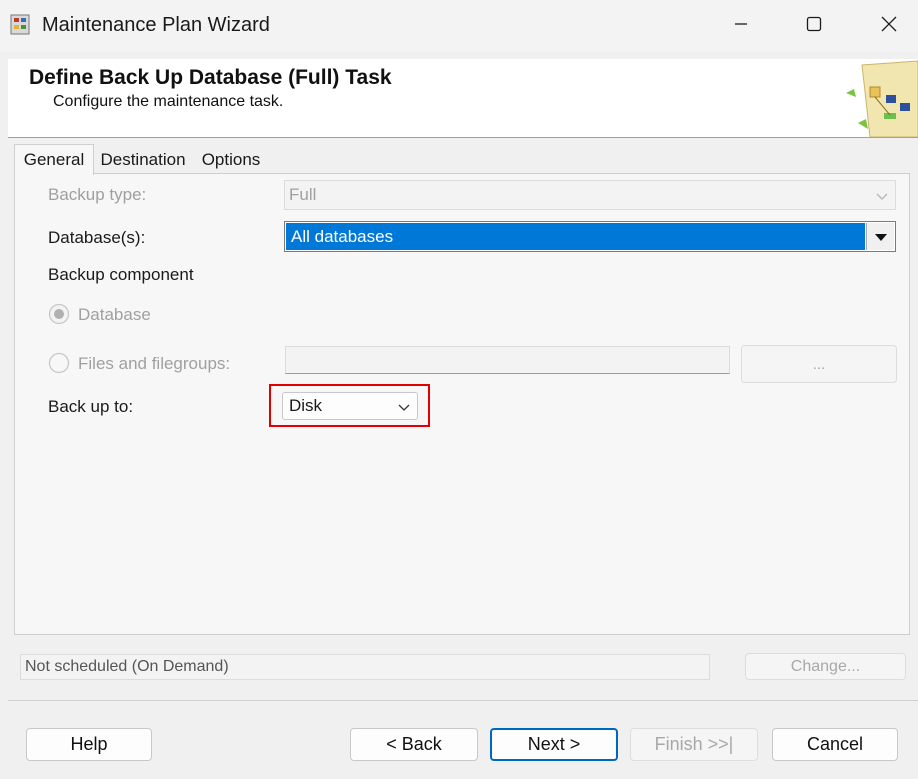  I want to click on radio-database-label: Database, so click(114, 314).